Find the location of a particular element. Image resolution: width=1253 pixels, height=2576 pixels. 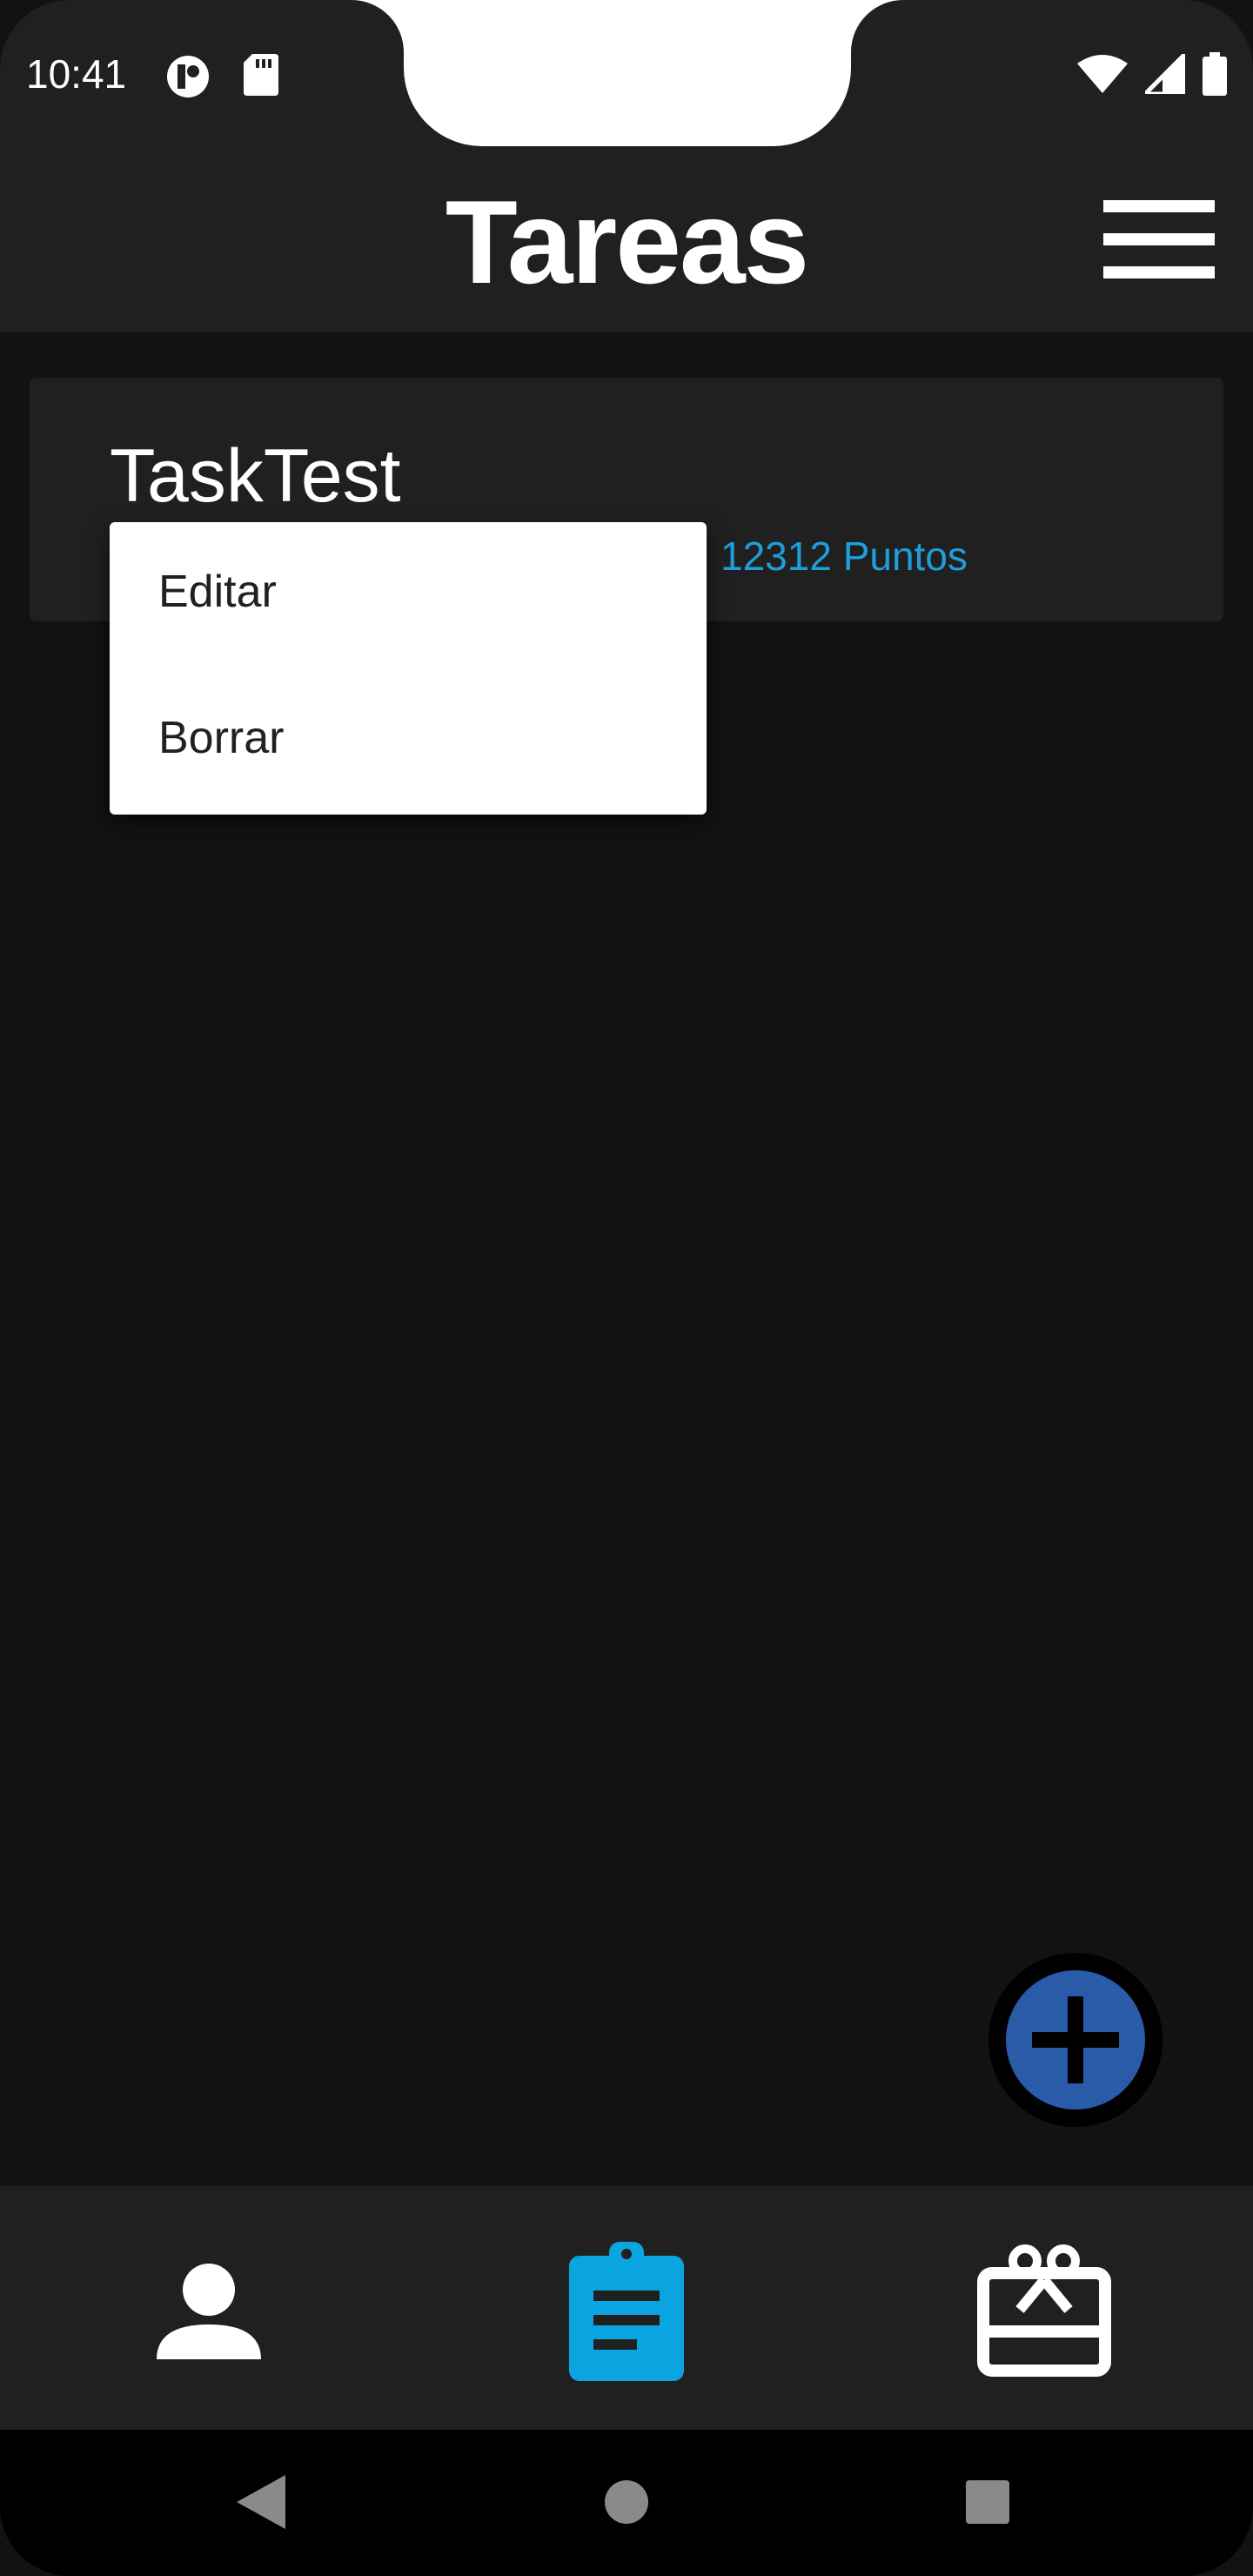

notch-corner-left is located at coordinates (378, 26).